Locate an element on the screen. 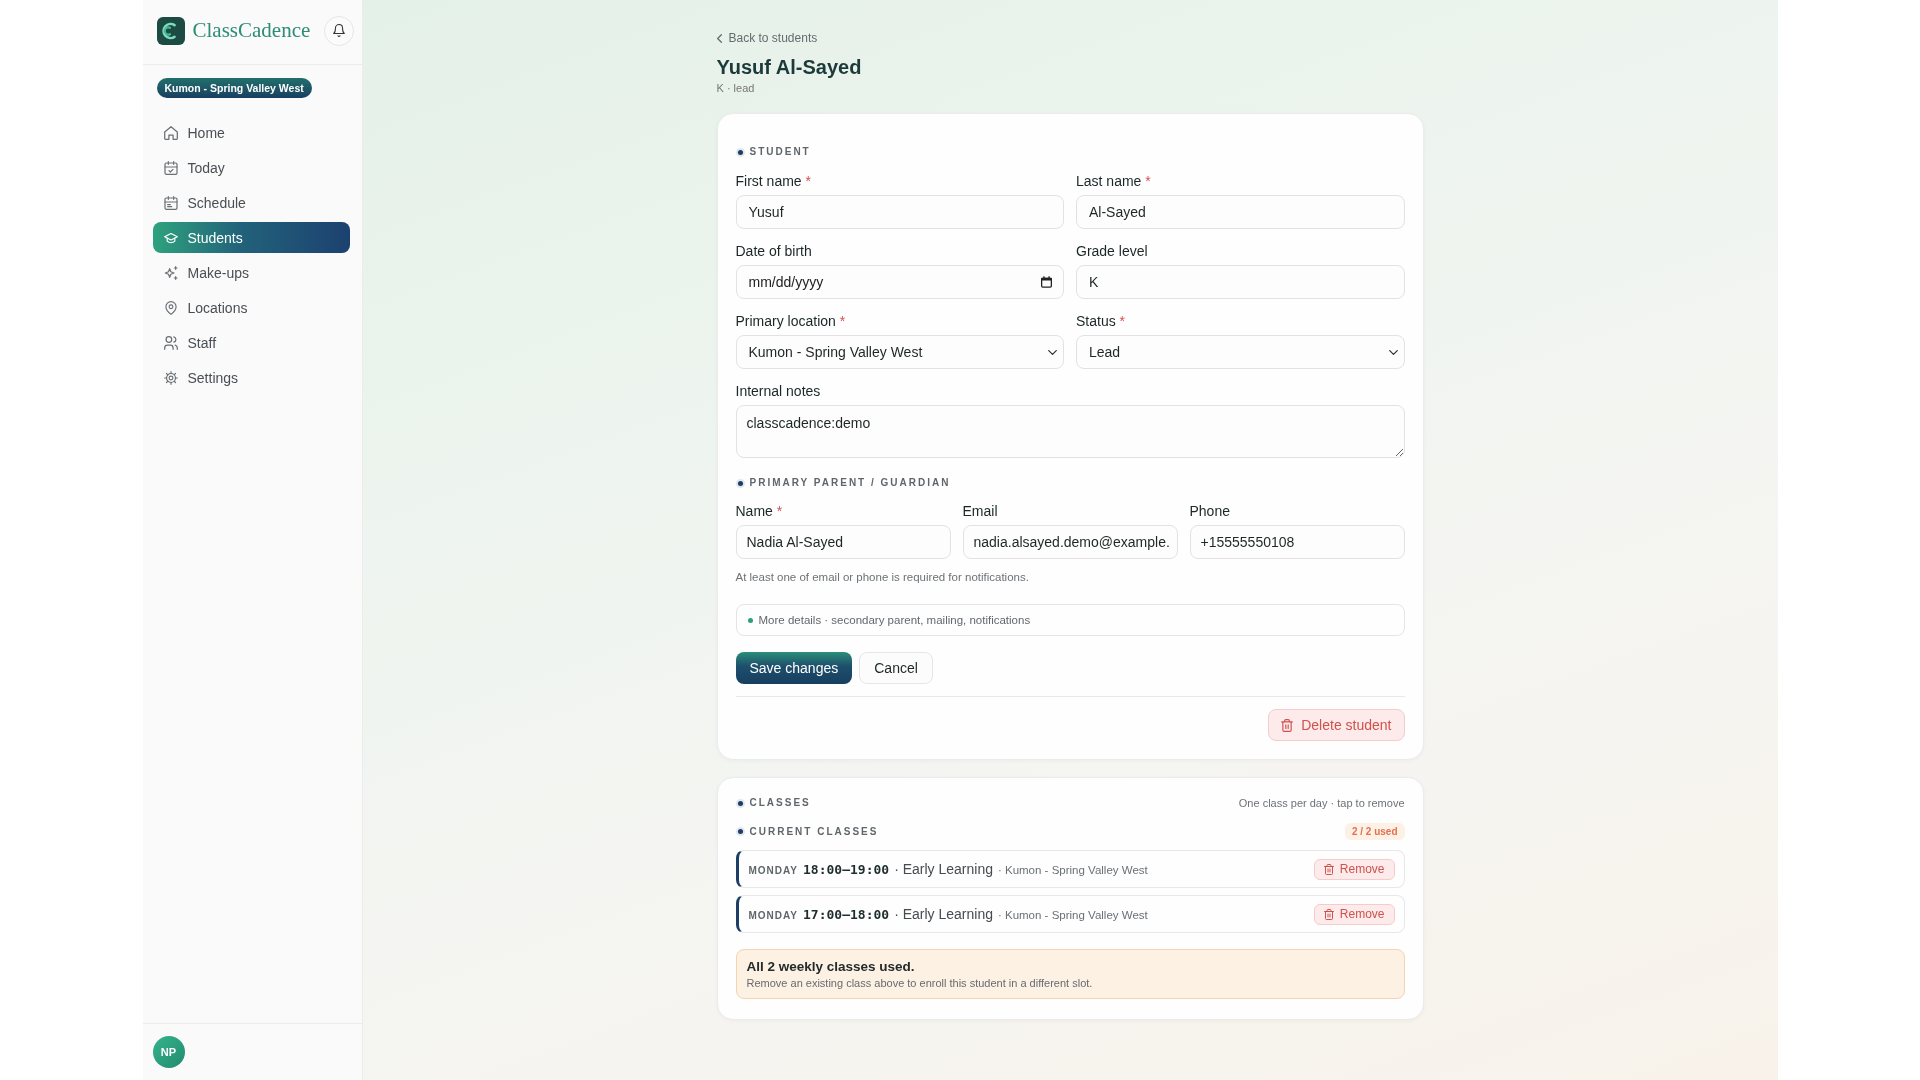 The image size is (1920, 1080). nav-item: Home is located at coordinates (251, 132).